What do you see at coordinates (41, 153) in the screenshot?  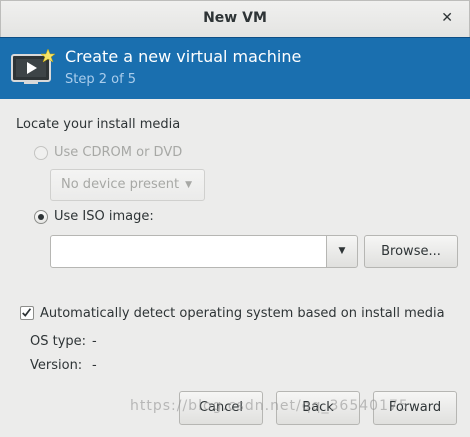 I see `cdrom-radio` at bounding box center [41, 153].